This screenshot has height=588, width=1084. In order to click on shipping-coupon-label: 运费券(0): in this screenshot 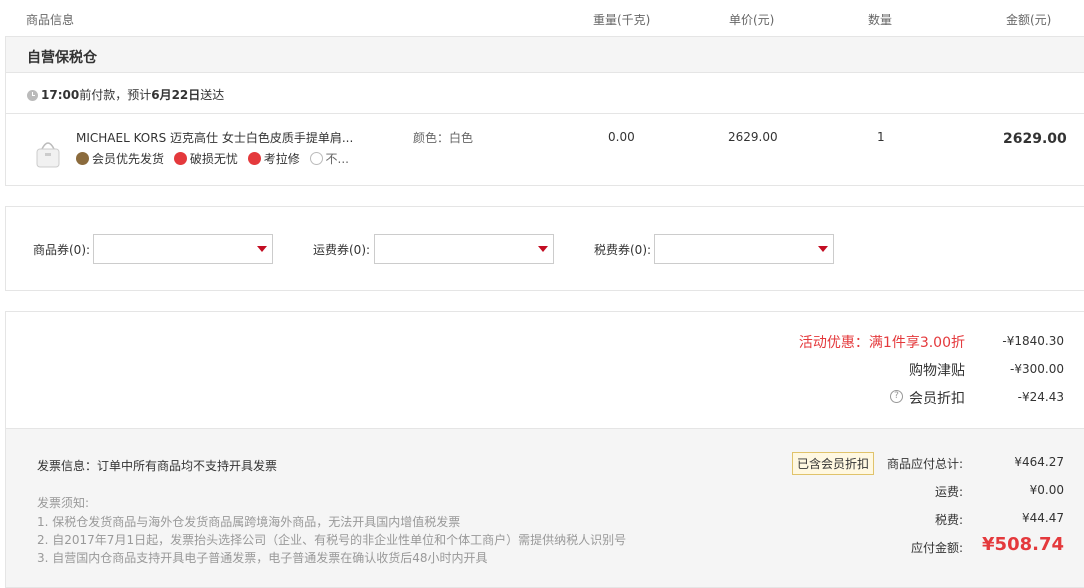, I will do `click(342, 250)`.